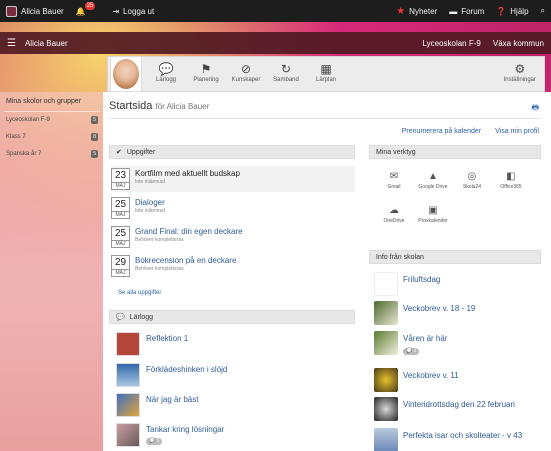  Describe the element at coordinates (11, 43) in the screenshot. I see `hamburger-menu-icon: ☰` at that location.